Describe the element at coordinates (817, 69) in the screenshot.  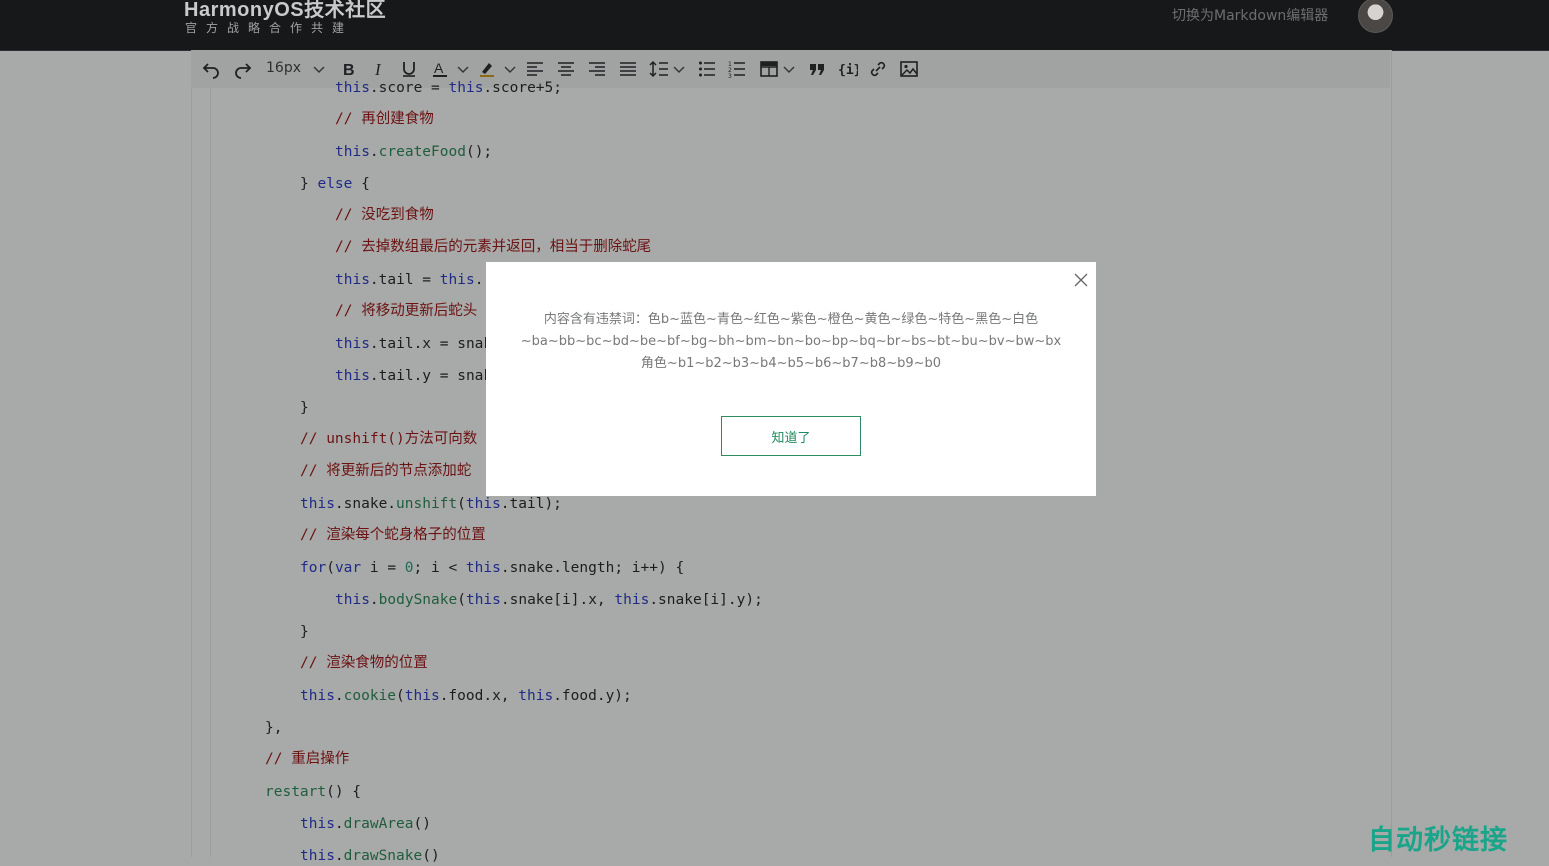
I see `quote-icon` at that location.